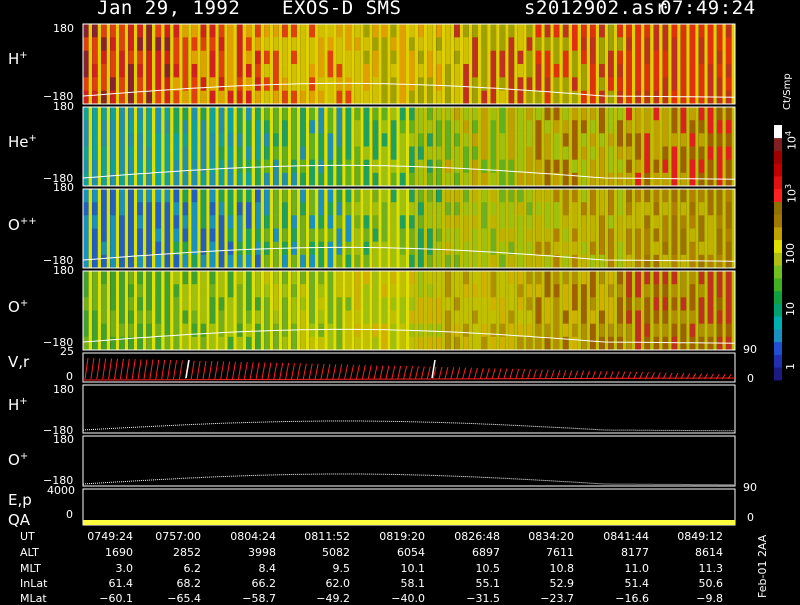 This screenshot has height=605, width=800. What do you see at coordinates (18, 460) in the screenshot?
I see `panel-label-o-plus-line: O+` at bounding box center [18, 460].